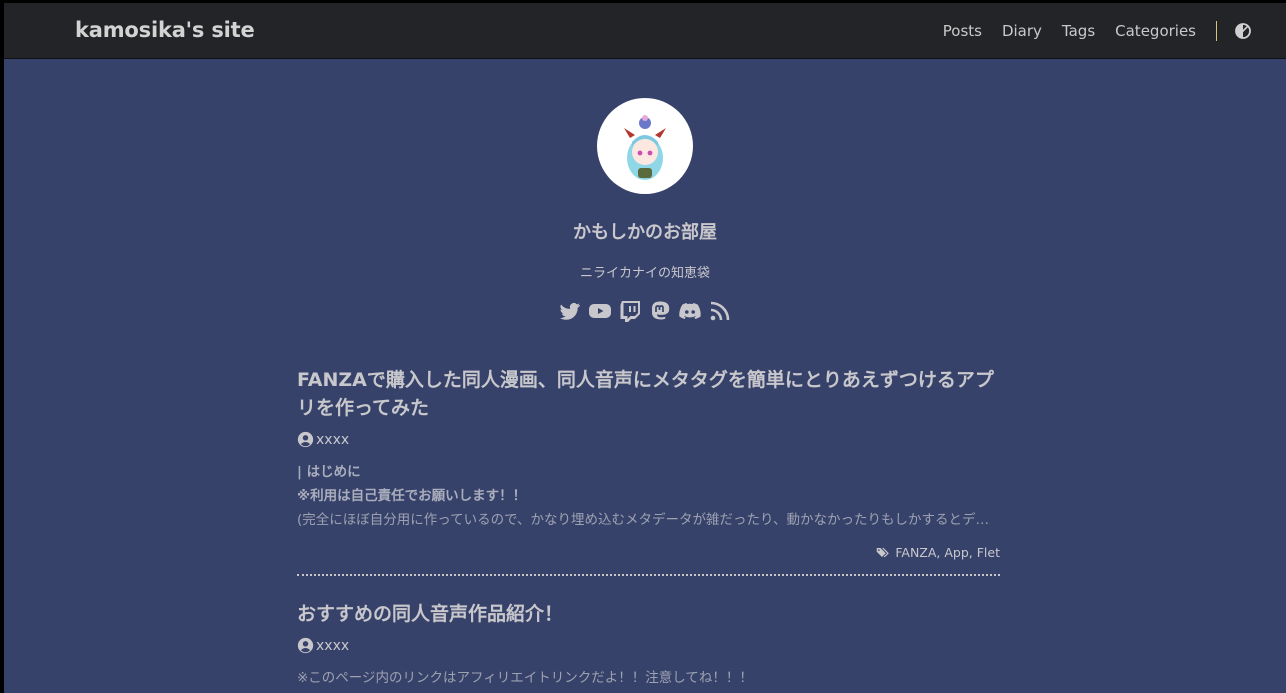  Describe the element at coordinates (947, 552) in the screenshot. I see `tag-list: FANZA, App, Flet` at that location.